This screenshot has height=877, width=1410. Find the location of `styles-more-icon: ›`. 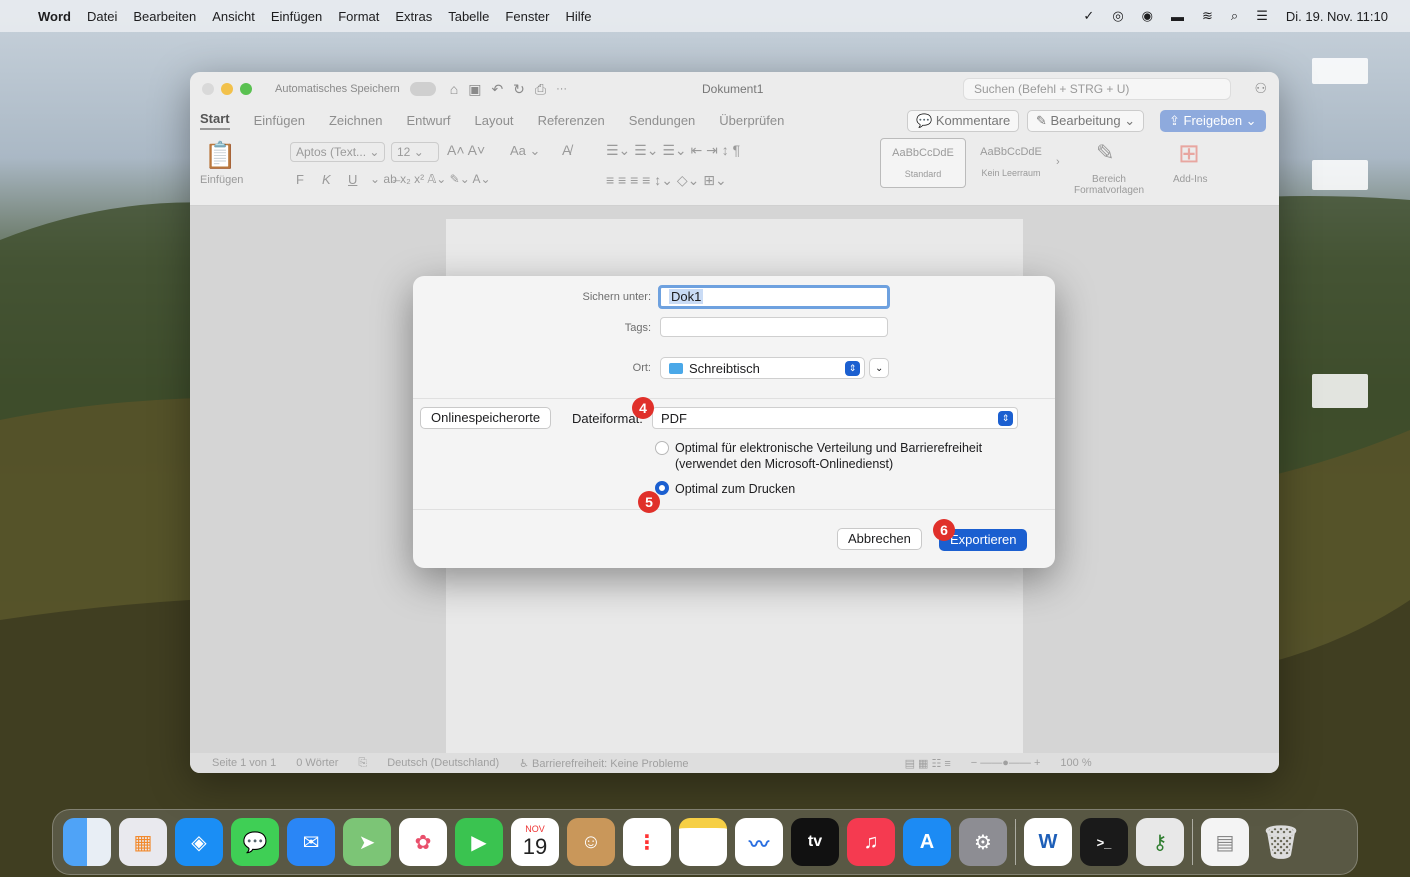

styles-more-icon: › is located at coordinates (1058, 162).